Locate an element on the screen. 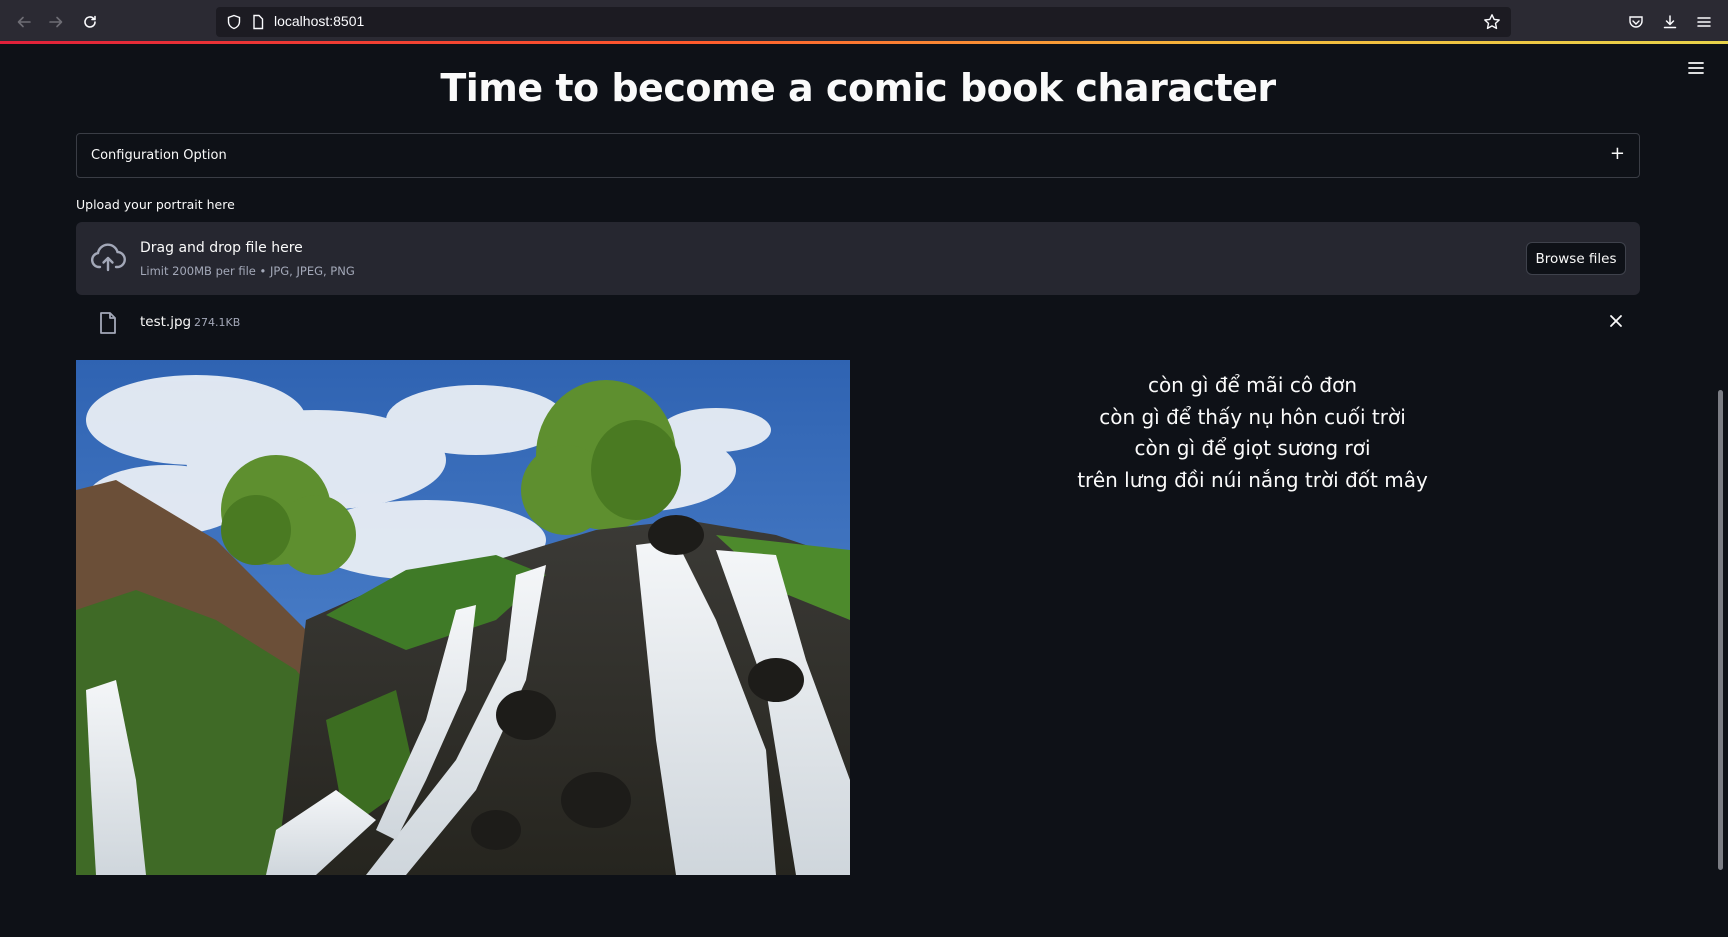 This screenshot has height=937, width=1728. reload-icon is located at coordinates (90, 21).